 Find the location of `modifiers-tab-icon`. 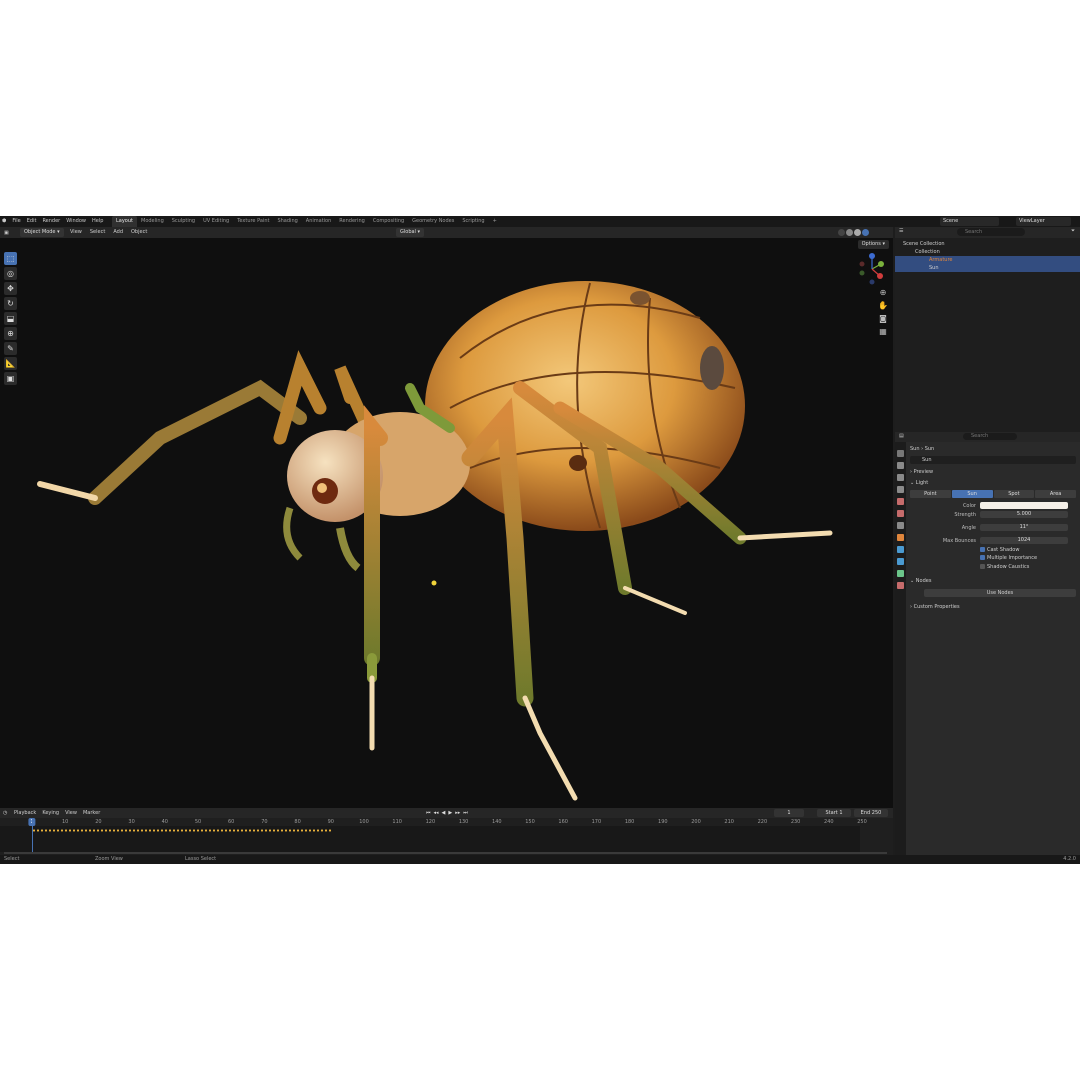

modifiers-tab-icon is located at coordinates (900, 549).